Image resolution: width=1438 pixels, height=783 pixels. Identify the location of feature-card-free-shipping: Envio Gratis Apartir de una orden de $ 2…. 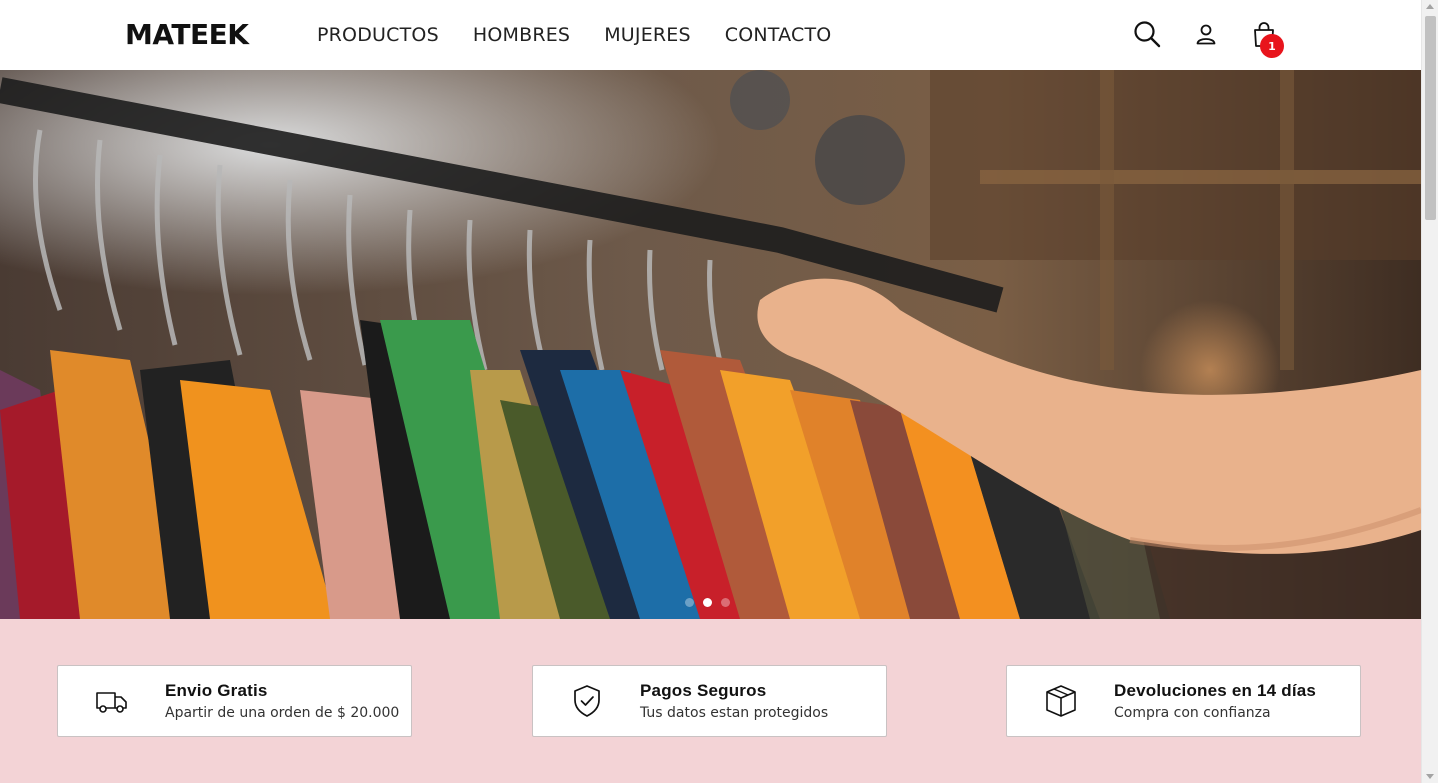
(234, 701).